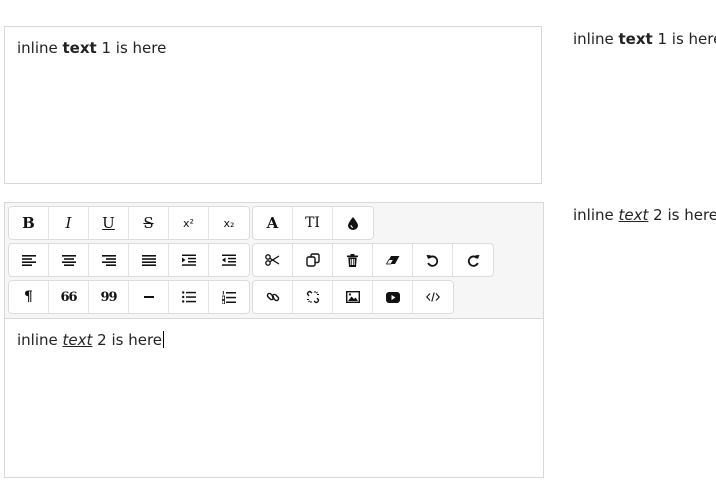 Image resolution: width=716 pixels, height=485 pixels. I want to click on image-icon, so click(352, 297).